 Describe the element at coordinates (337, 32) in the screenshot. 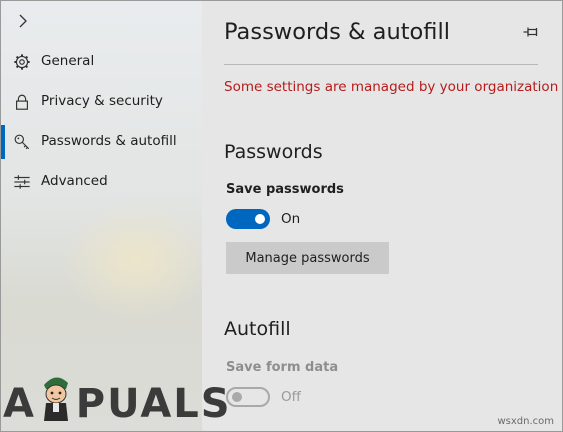

I see `page-title: Passwords & autofill` at that location.